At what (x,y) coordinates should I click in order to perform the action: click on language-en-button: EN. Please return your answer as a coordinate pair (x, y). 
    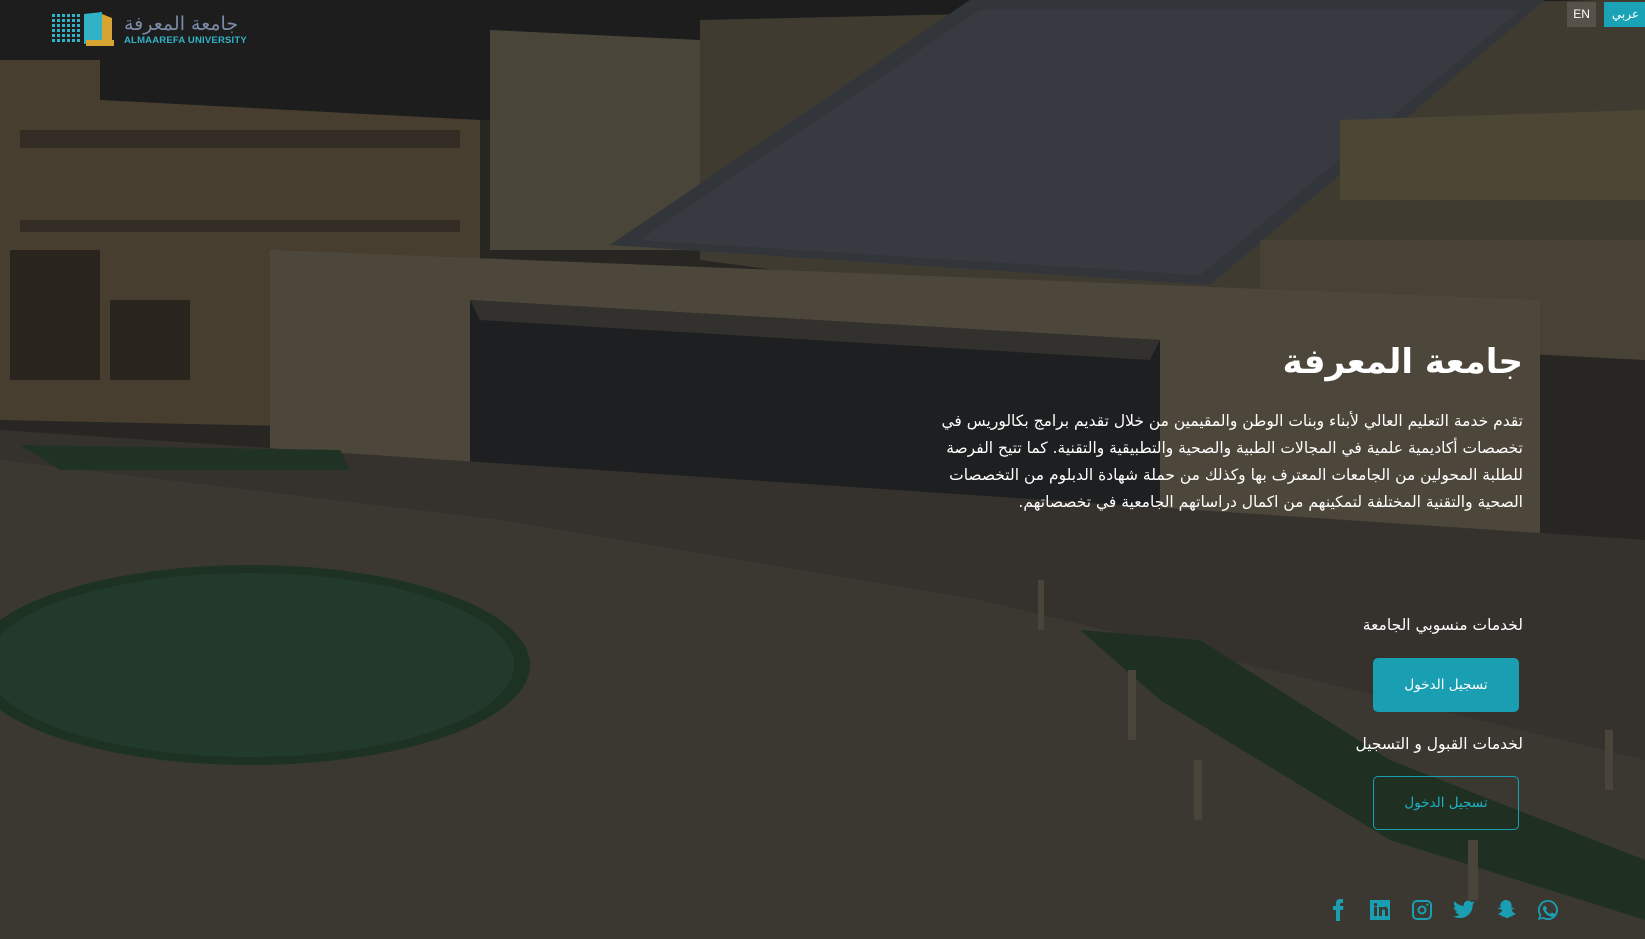
    Looking at the image, I should click on (1581, 14).